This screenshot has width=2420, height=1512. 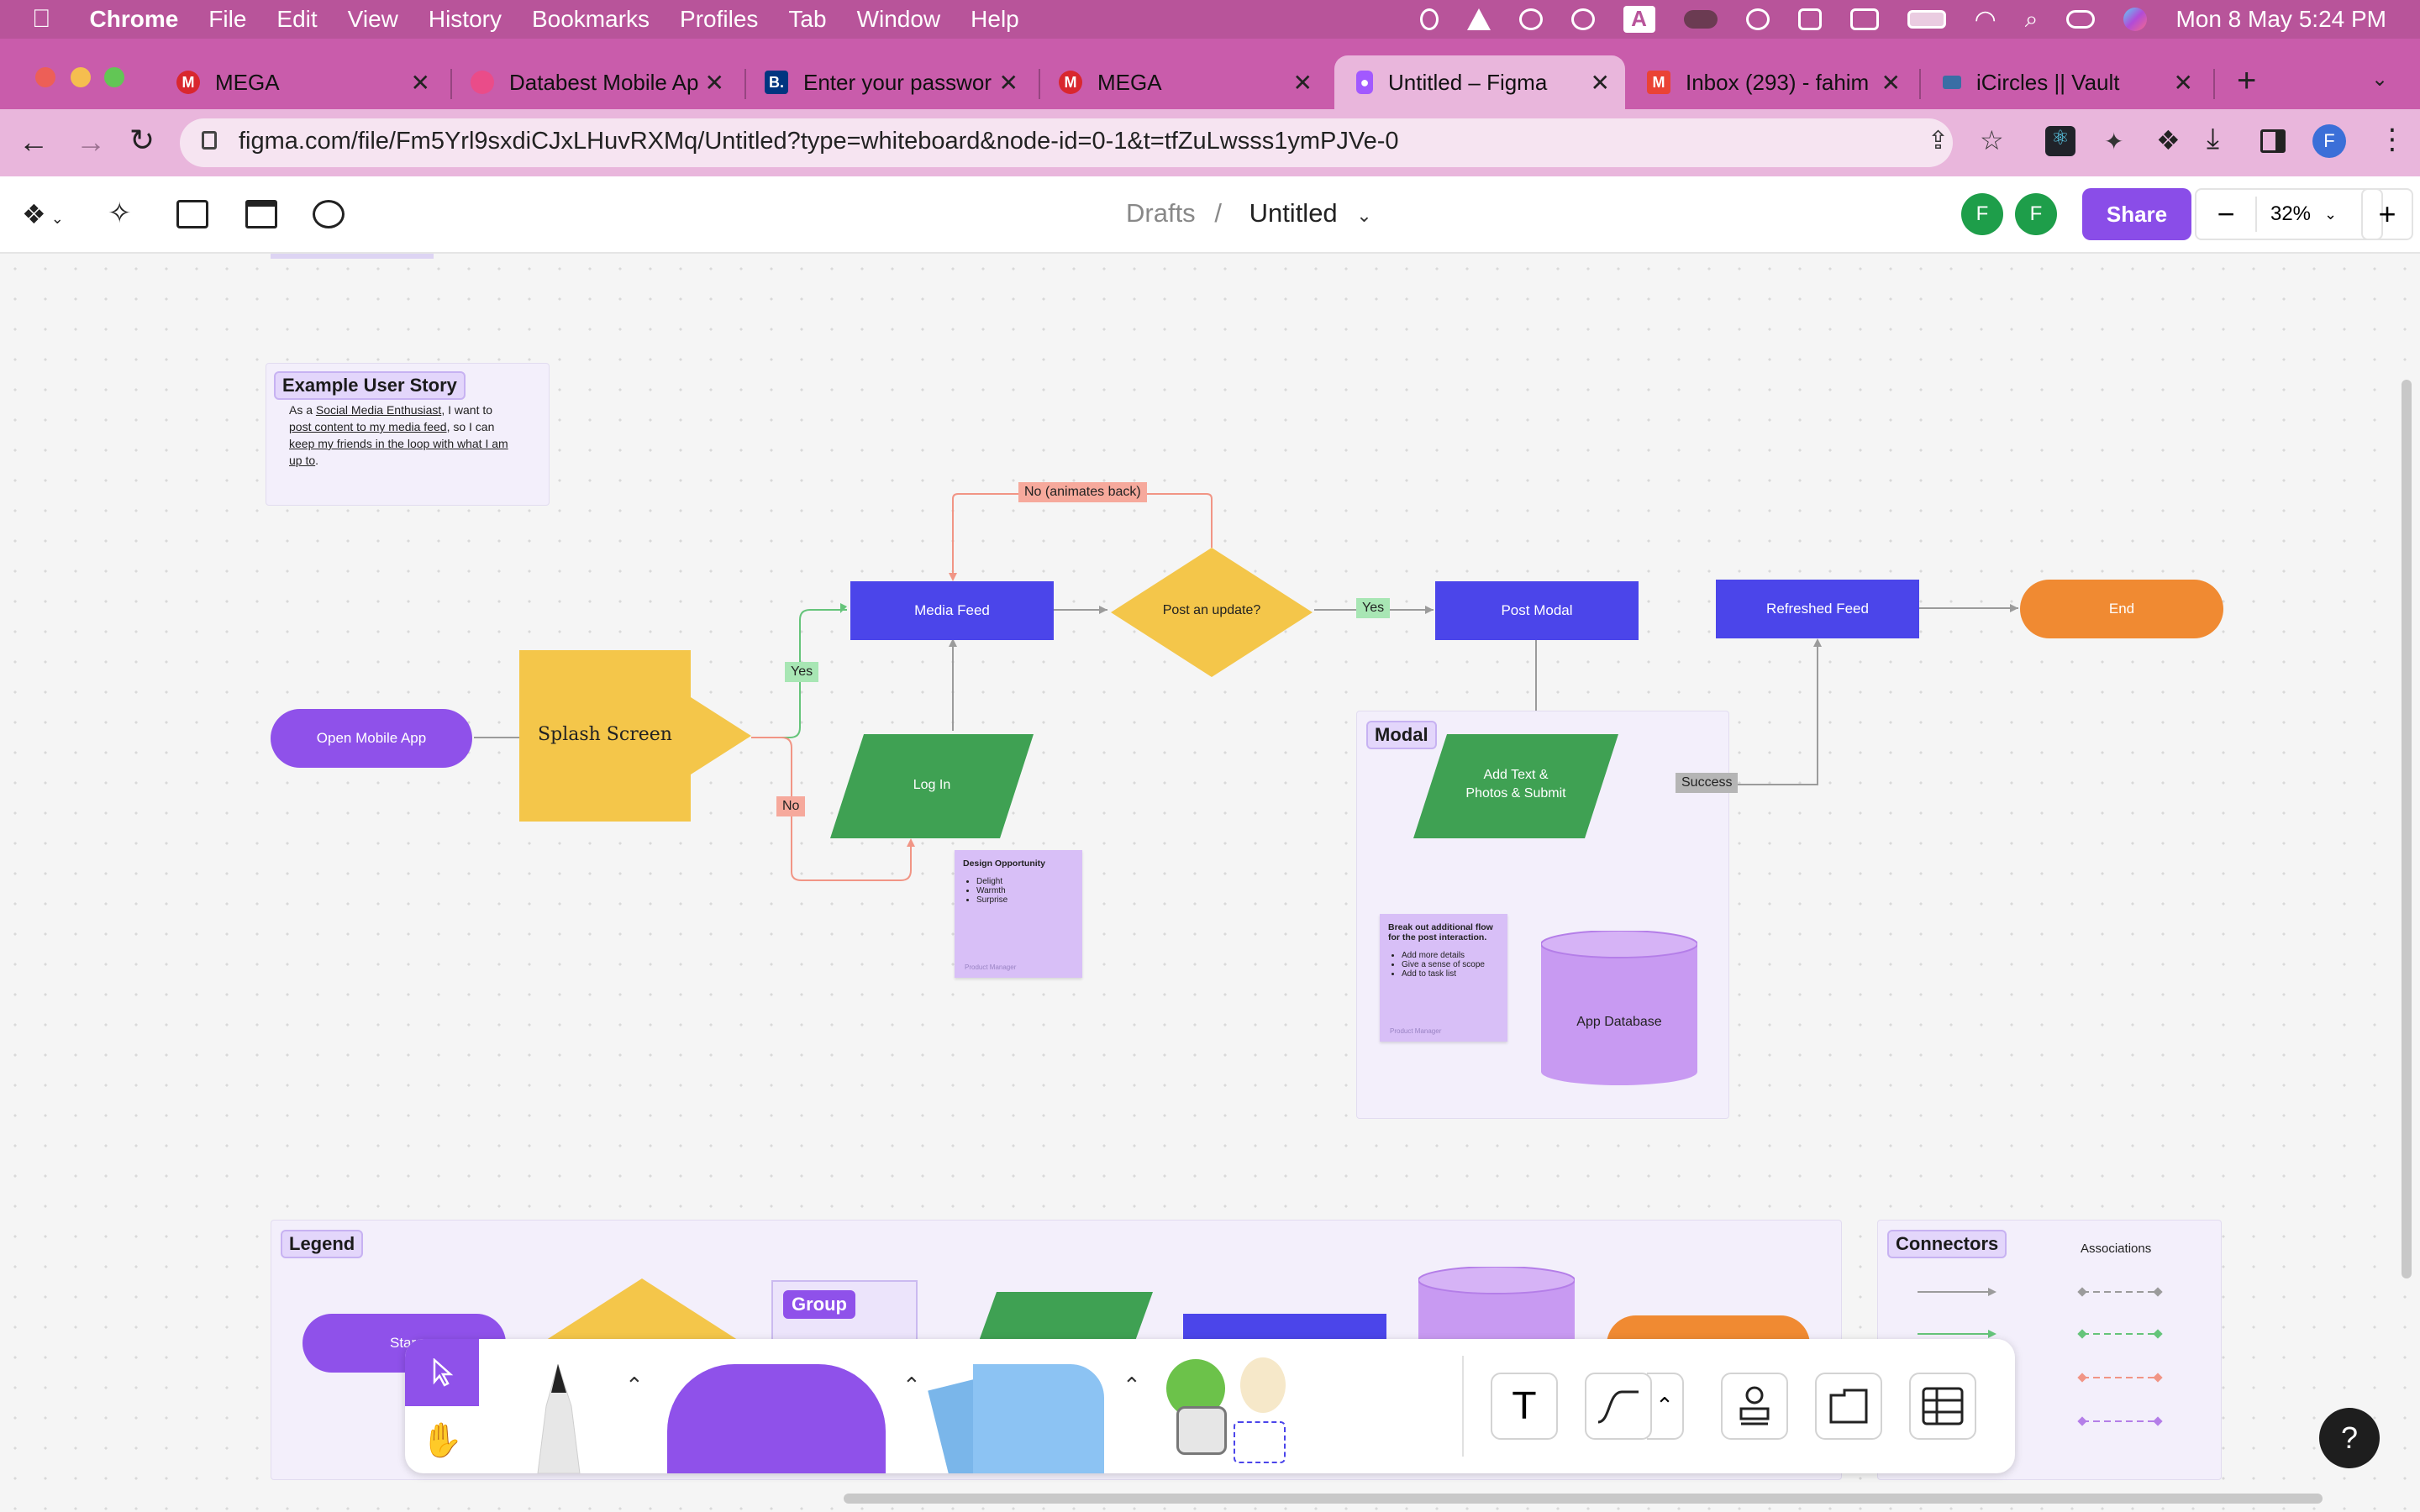 I want to click on menubar-clock: Mon 8 May 5:24 PM, so click(x=2280, y=19).